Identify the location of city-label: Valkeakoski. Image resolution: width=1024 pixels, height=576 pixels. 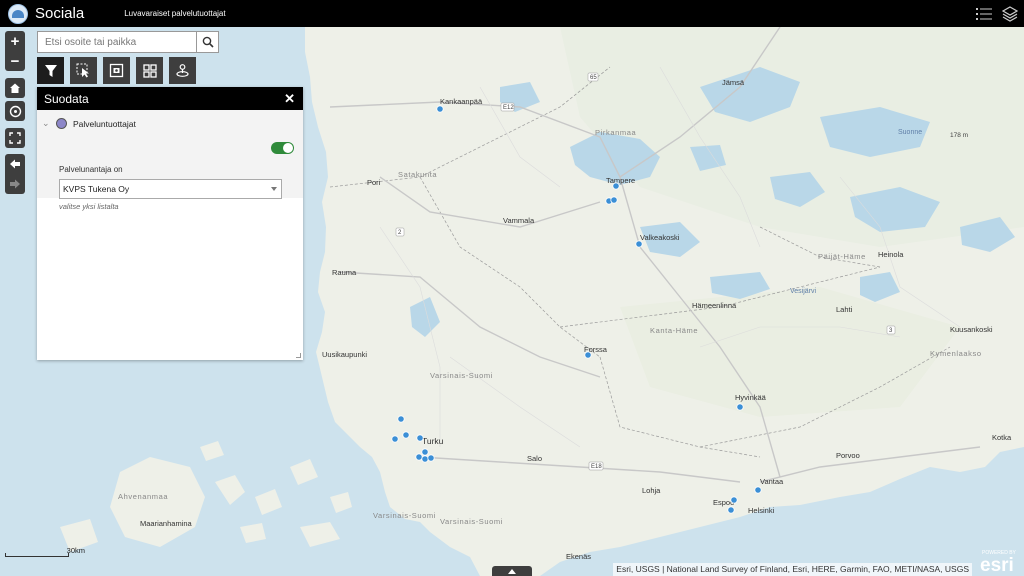
(660, 237).